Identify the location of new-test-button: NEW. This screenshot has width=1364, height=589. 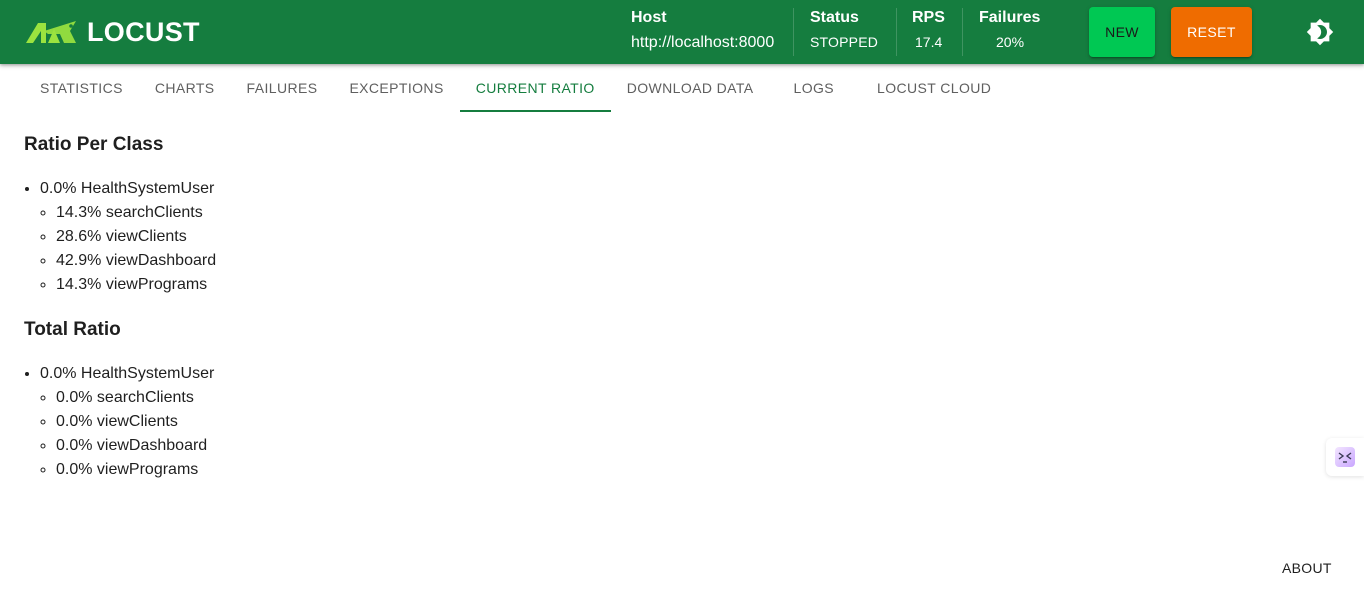
(1122, 32).